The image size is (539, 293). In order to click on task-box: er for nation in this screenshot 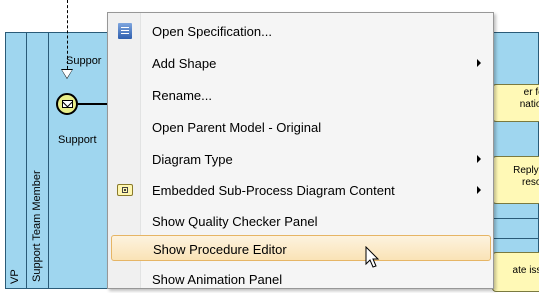, I will do `click(515, 103)`.